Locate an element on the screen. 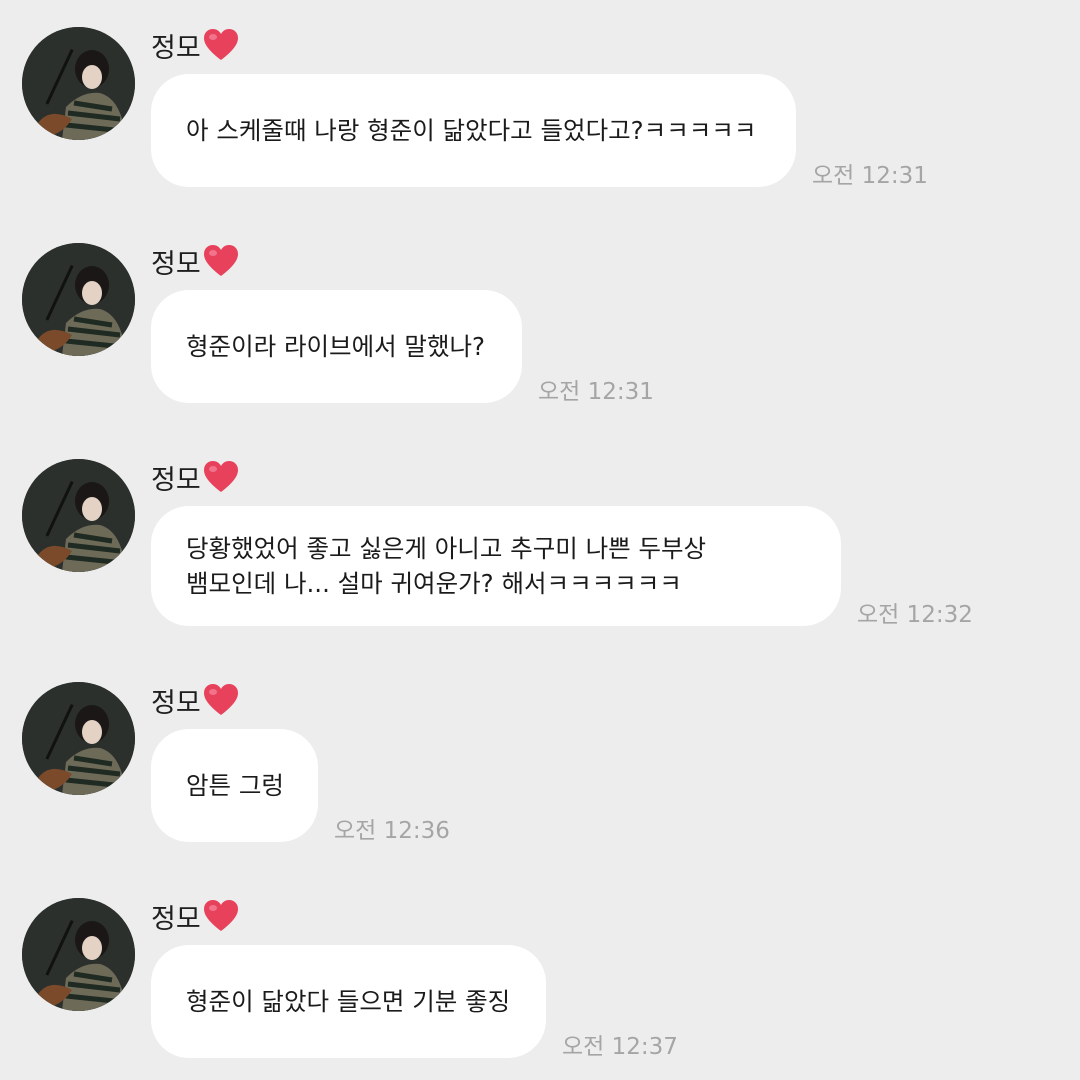  message-bubble: 형준이 닮았다 들으면 기분 좋징 is located at coordinates (348, 1001).